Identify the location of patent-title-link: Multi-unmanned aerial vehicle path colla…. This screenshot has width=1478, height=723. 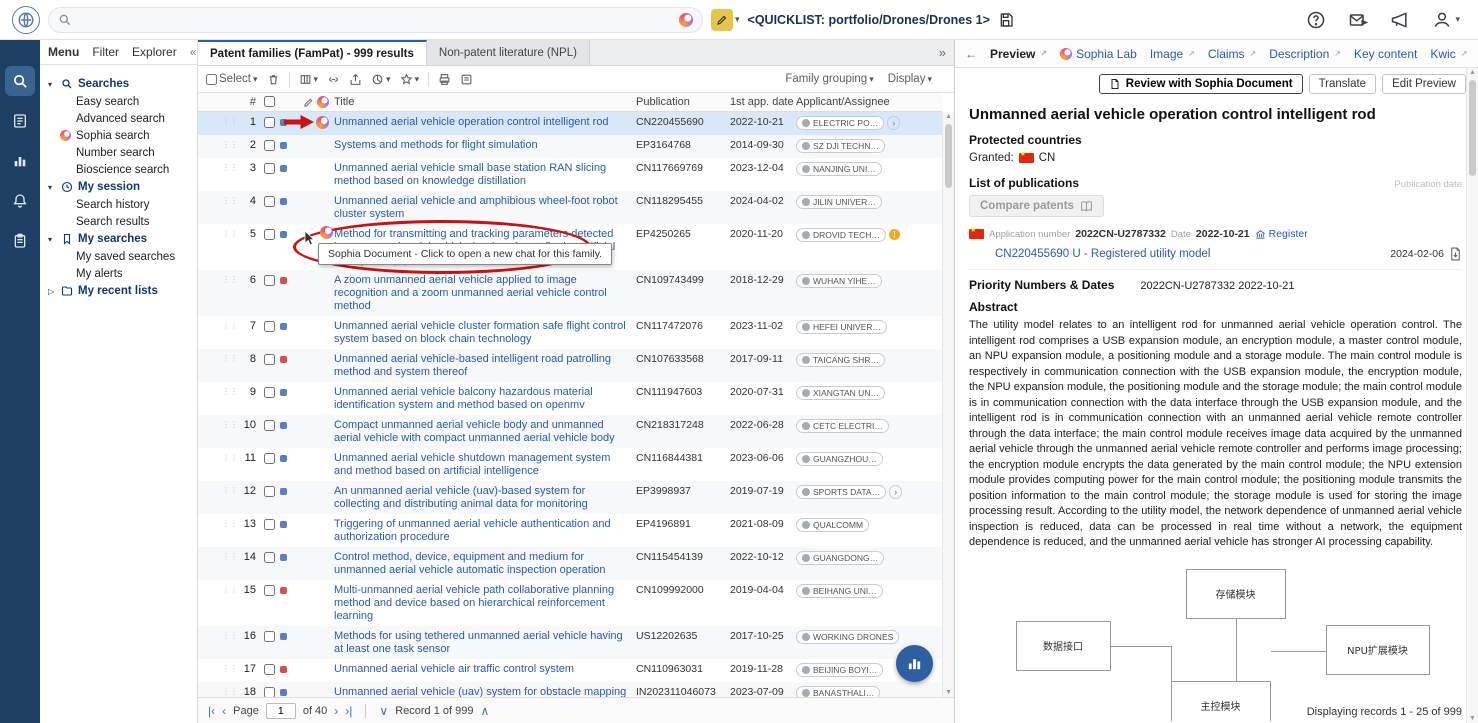
(485, 603).